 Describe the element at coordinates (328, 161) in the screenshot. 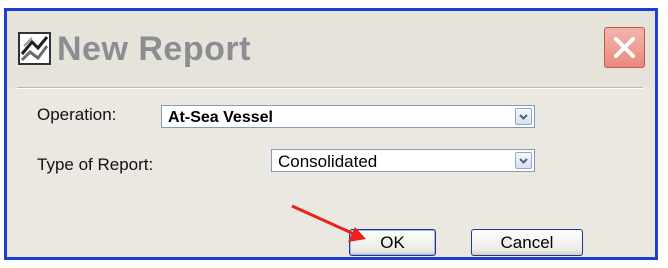

I see `report-type-select-value: Consolidated` at that location.